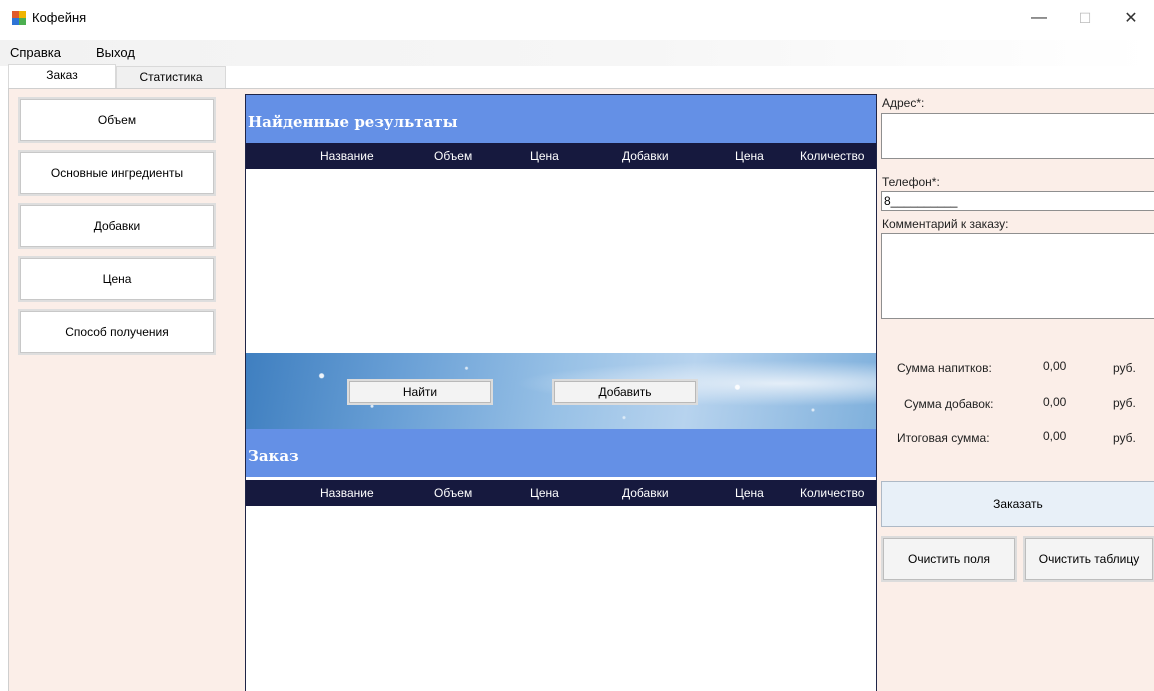 The image size is (1154, 691). I want to click on address-label: Адрес*:, so click(903, 103).